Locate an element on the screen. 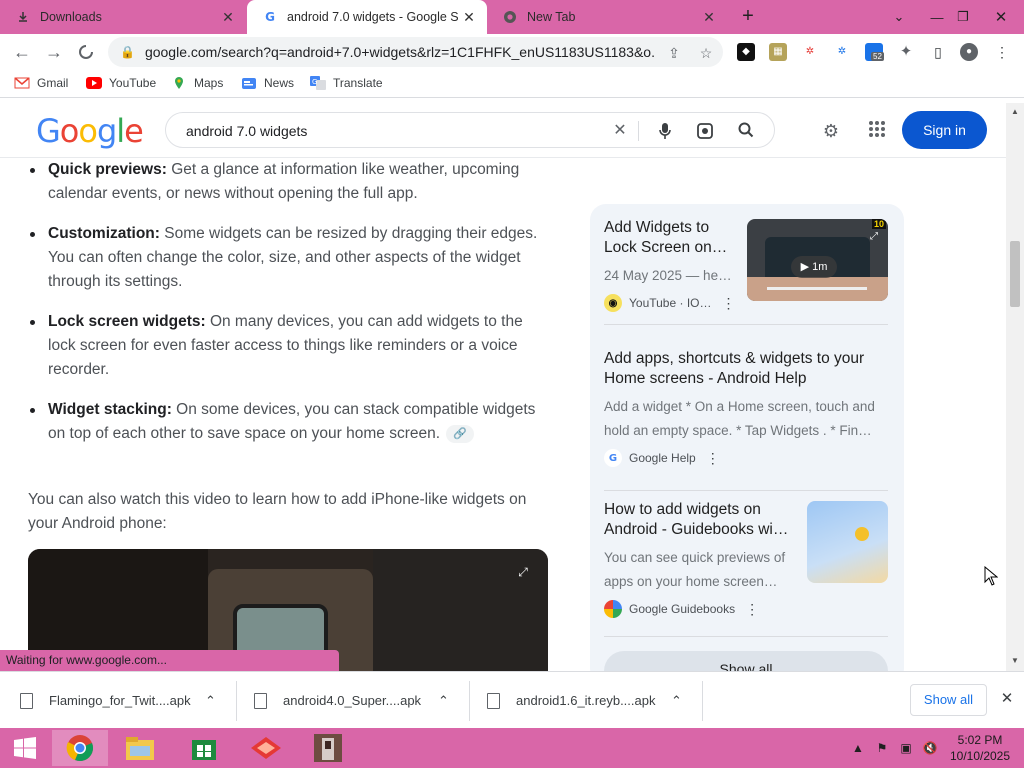 This screenshot has width=1024, height=768. clock-time: 5:02 PM is located at coordinates (980, 740).